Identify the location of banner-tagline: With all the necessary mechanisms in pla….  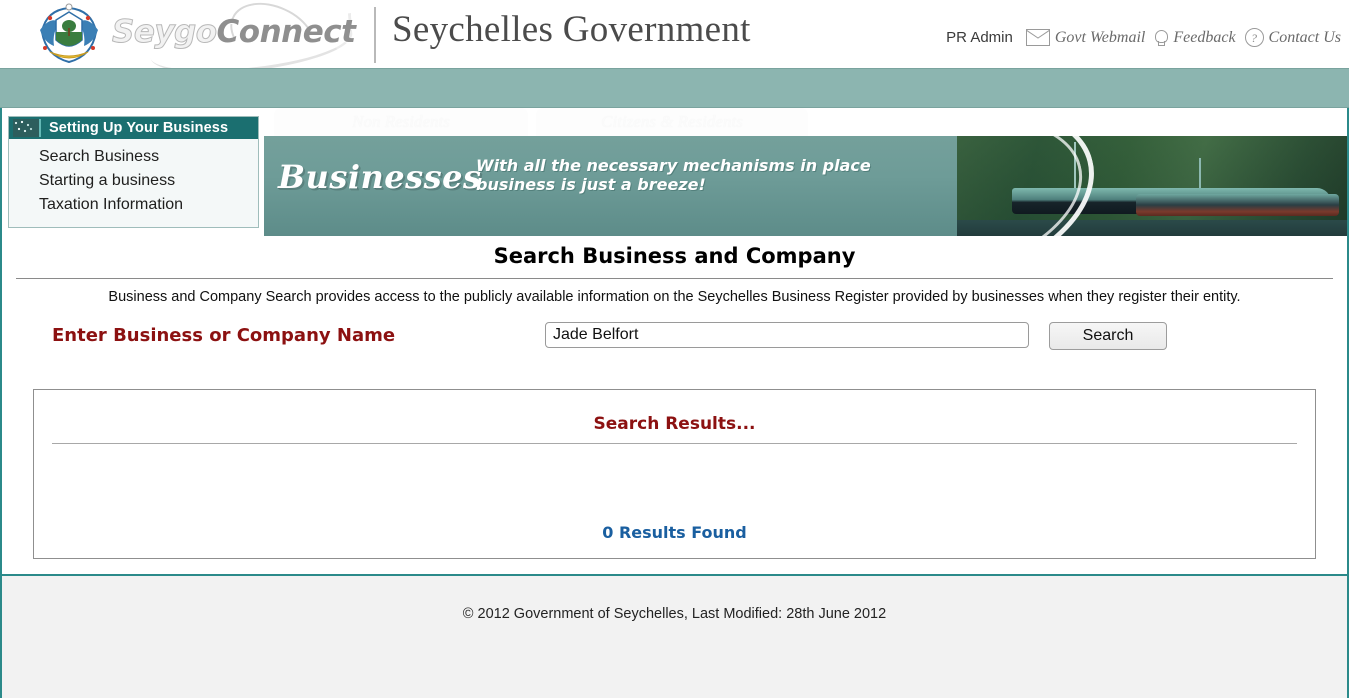
(673, 175).